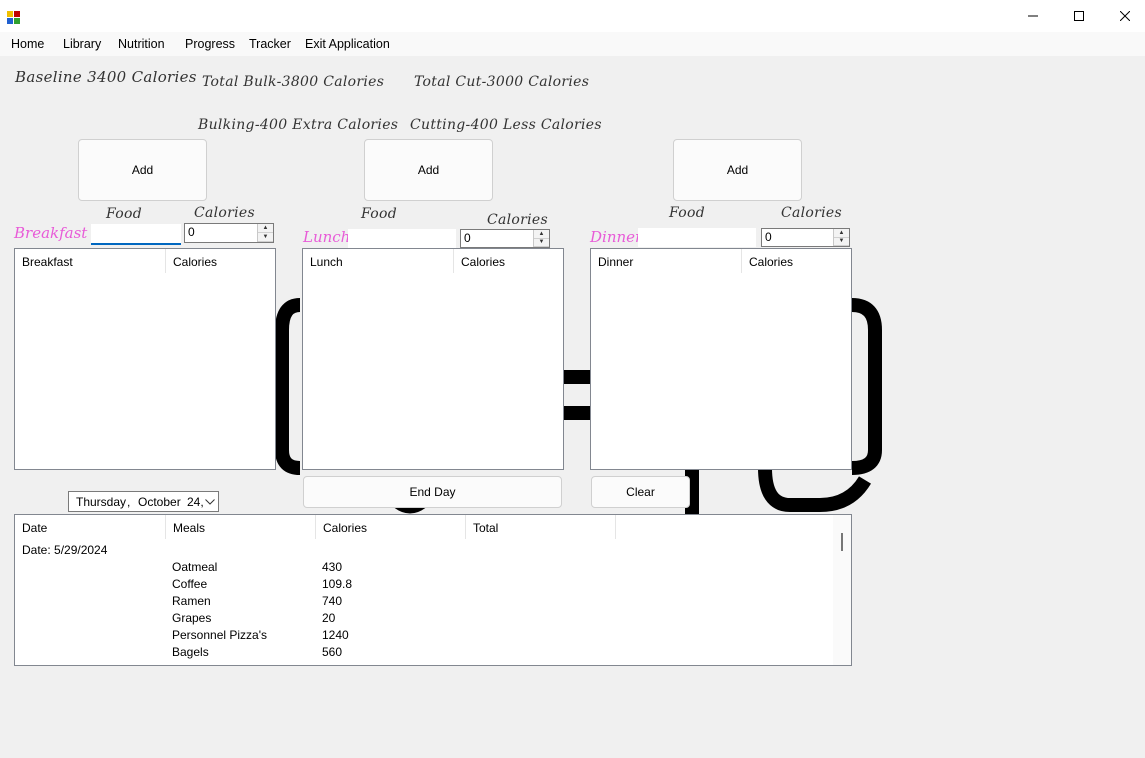  I want to click on minimize-icon, so click(1033, 16).